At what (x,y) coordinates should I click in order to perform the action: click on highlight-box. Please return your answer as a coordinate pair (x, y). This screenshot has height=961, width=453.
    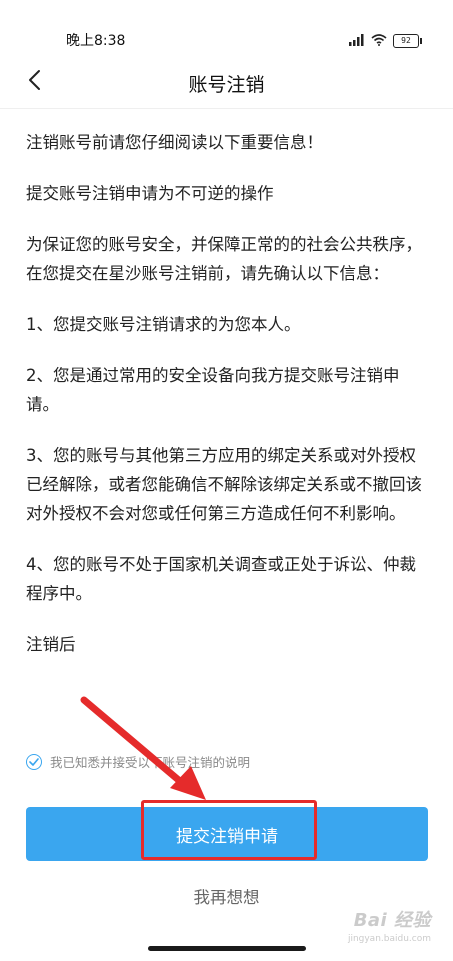
    Looking at the image, I should click on (229, 830).